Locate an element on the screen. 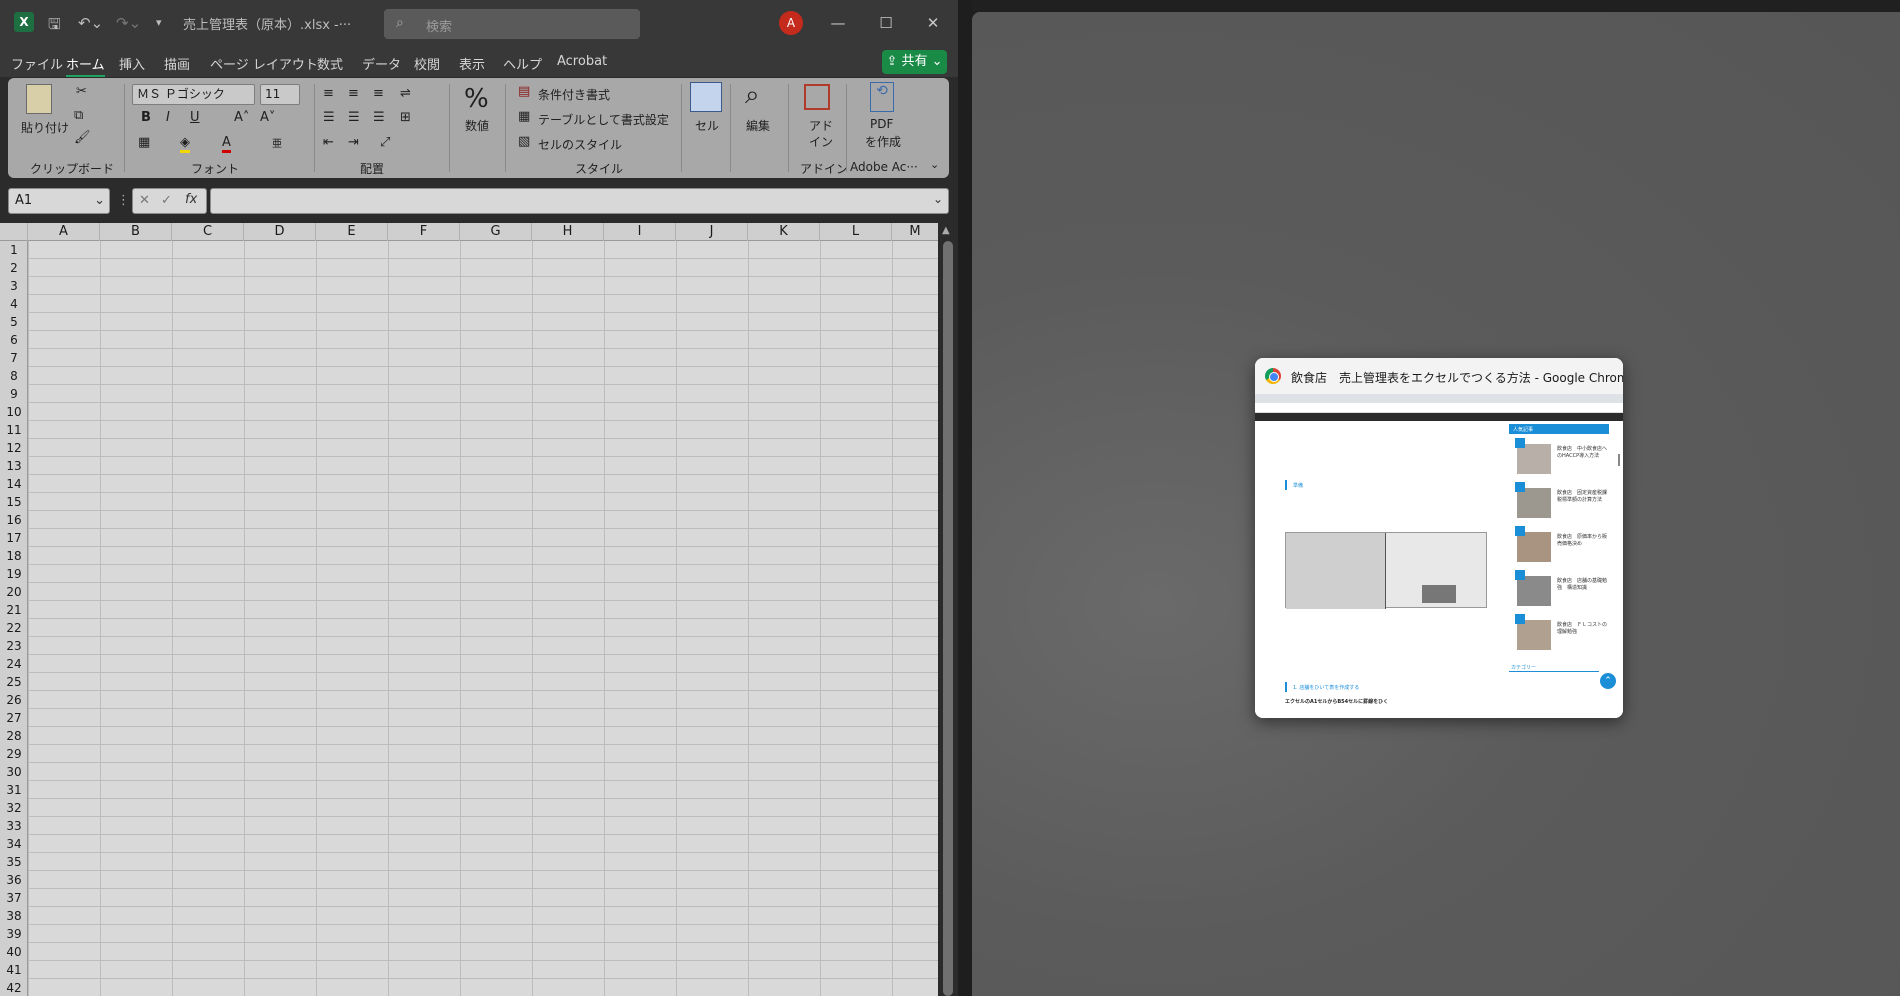  tab-view: 表示 is located at coordinates (472, 63).